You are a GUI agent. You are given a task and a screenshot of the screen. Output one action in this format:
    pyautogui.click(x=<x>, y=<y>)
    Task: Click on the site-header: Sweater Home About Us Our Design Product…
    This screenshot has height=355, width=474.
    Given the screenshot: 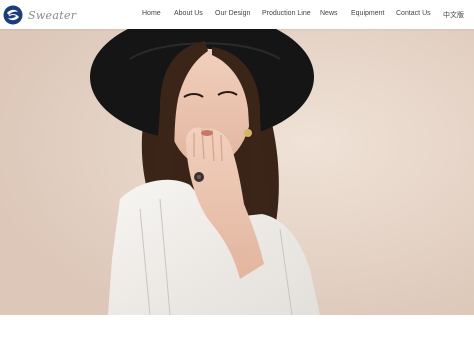 What is the action you would take?
    pyautogui.click(x=237, y=14)
    